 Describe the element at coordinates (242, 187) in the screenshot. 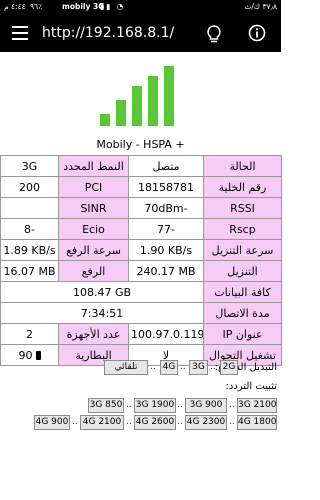

I see `cell-label: رقم الخلية` at that location.